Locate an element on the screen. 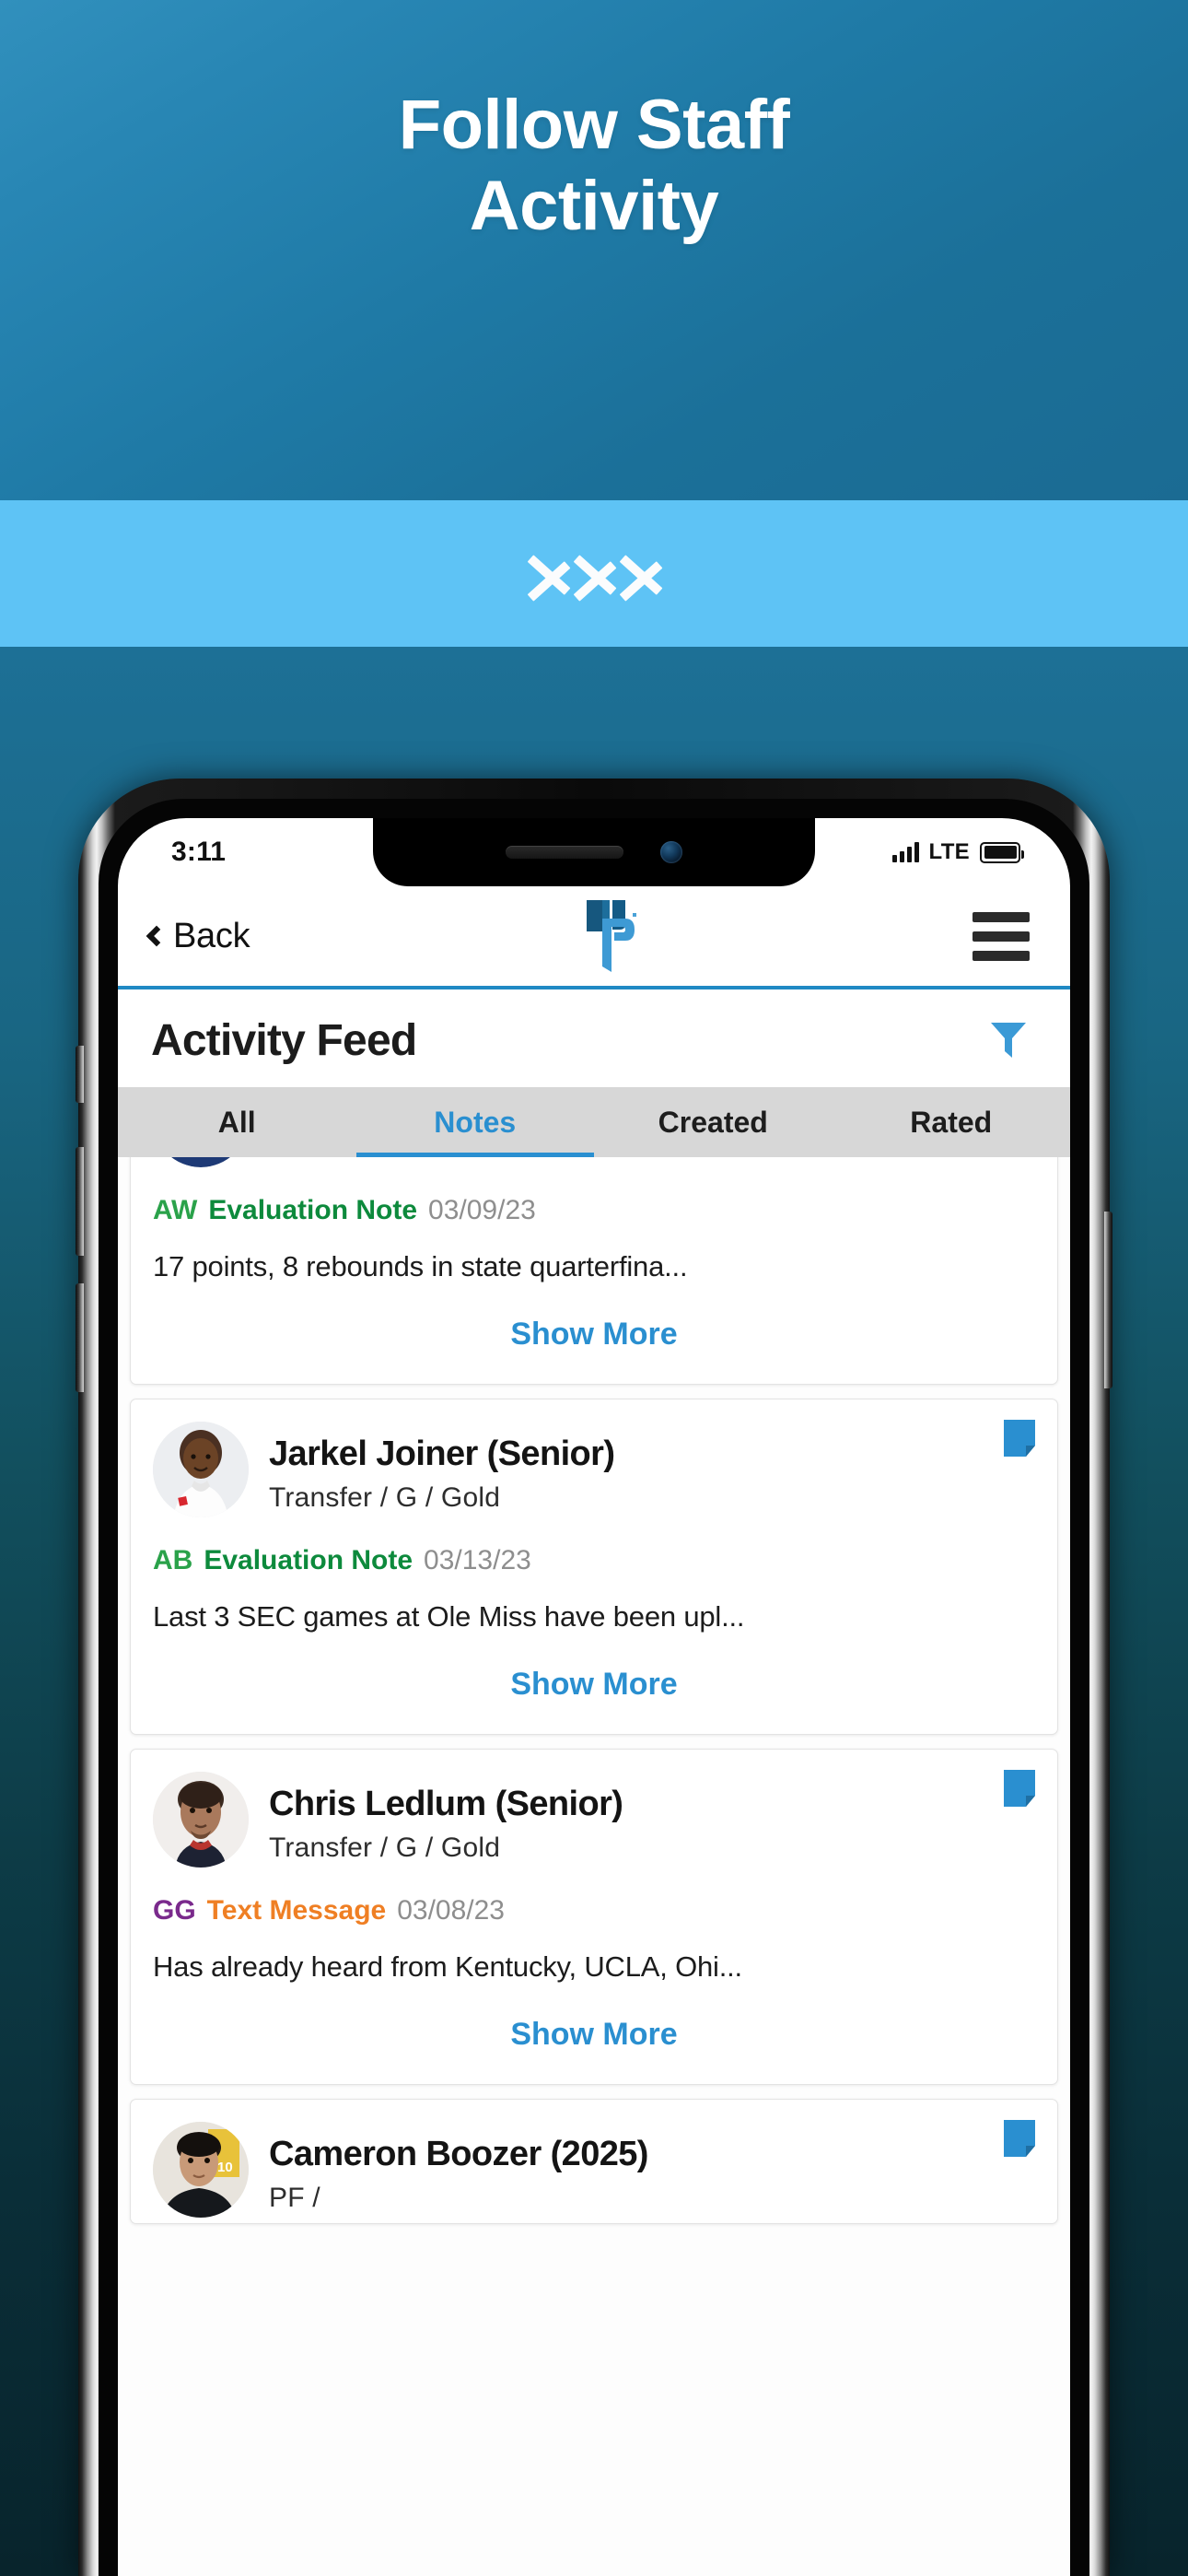 The image size is (1188, 2576). note-meta-line: GG Text Message 03/08/23 is located at coordinates (594, 1897).